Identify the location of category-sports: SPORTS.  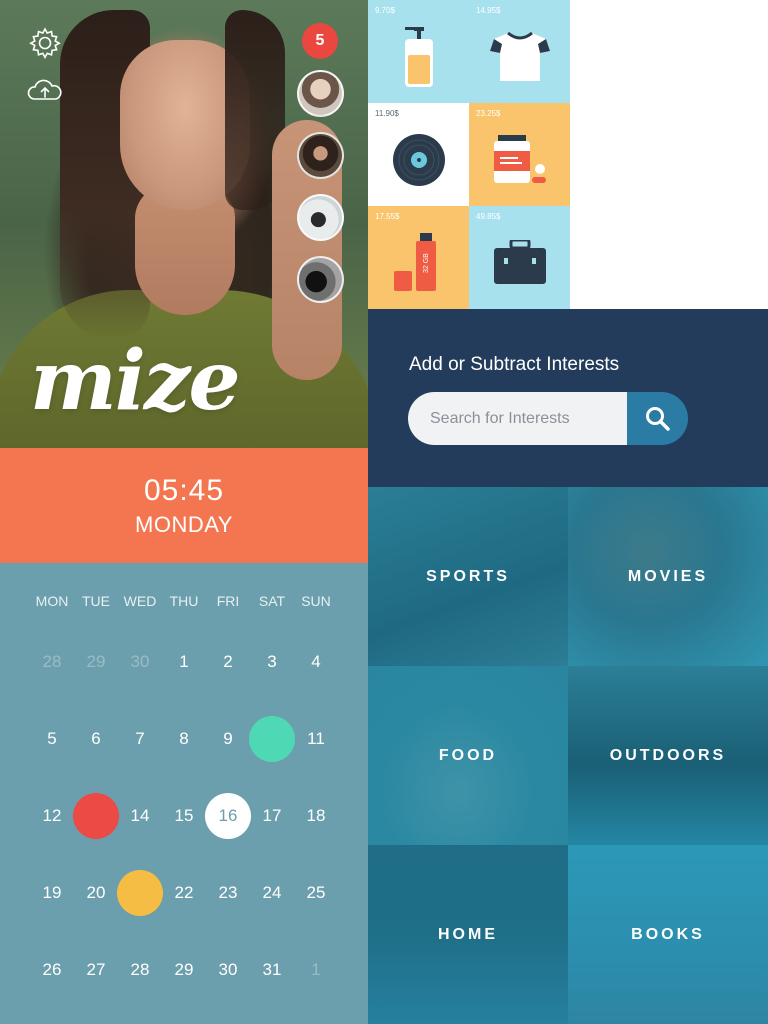
(468, 576).